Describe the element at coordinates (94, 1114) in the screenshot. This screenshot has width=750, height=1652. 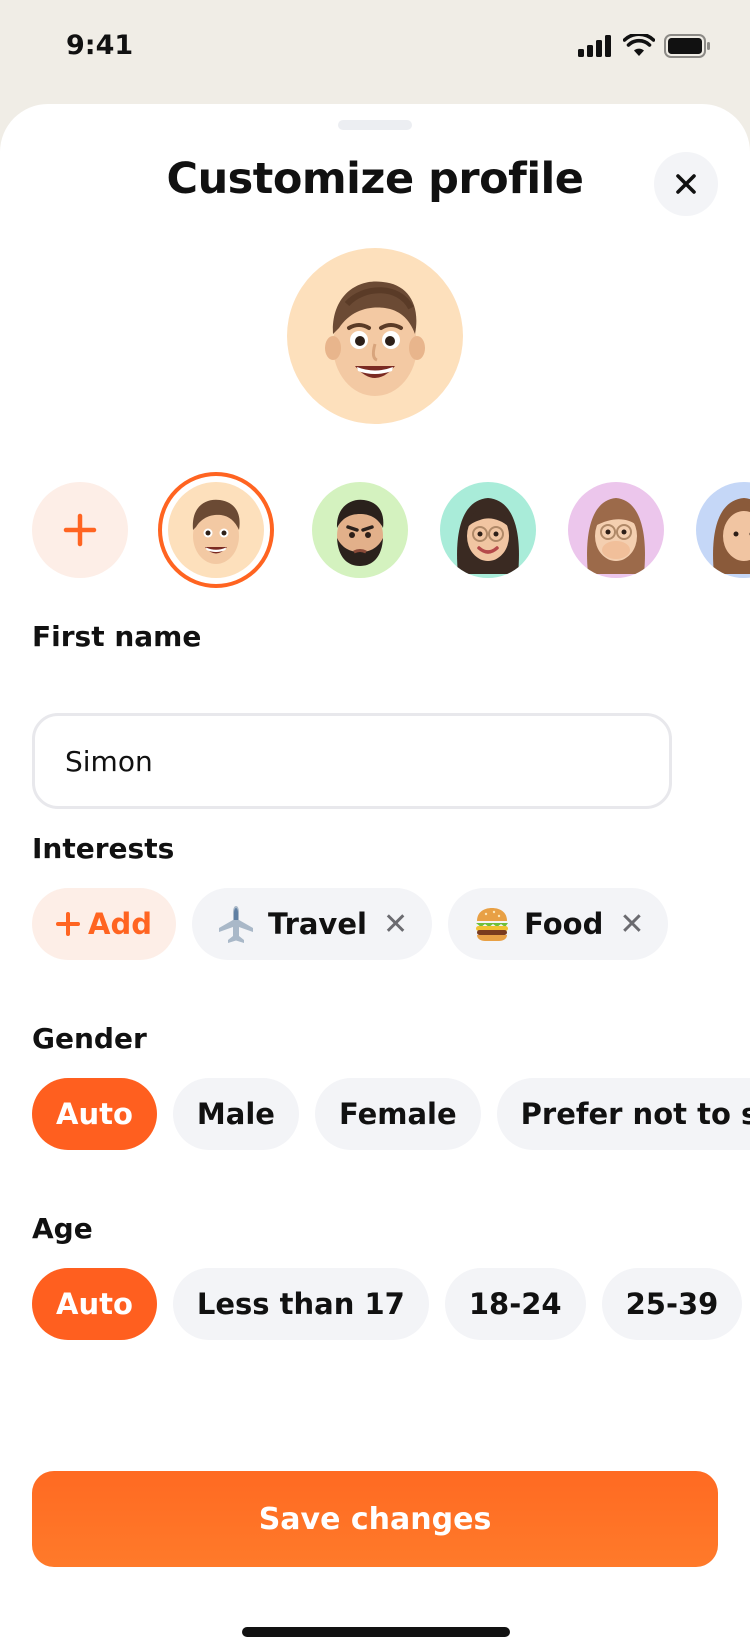
I see `gender-option-auto: Auto` at that location.